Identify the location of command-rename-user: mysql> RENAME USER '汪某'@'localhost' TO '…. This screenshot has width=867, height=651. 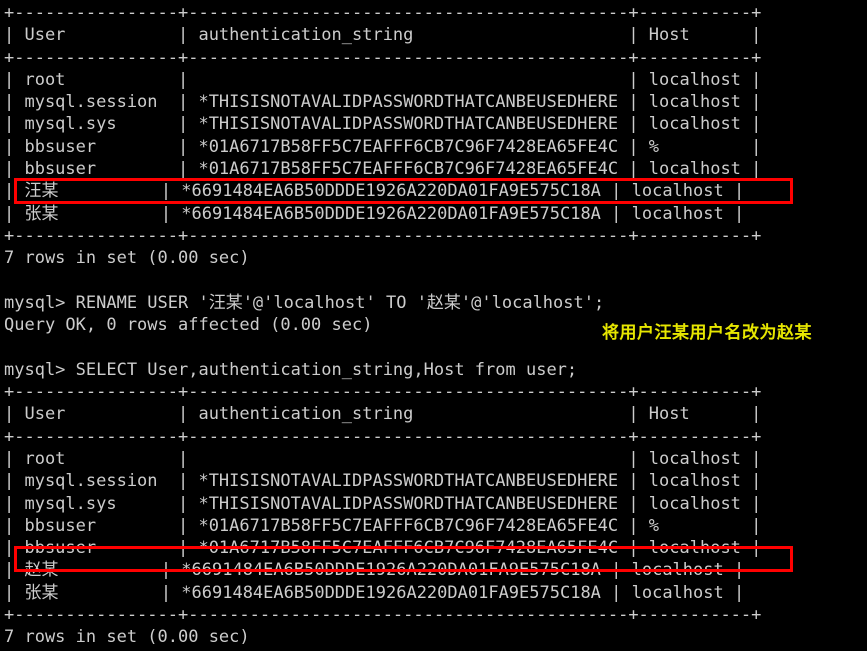
(304, 302).